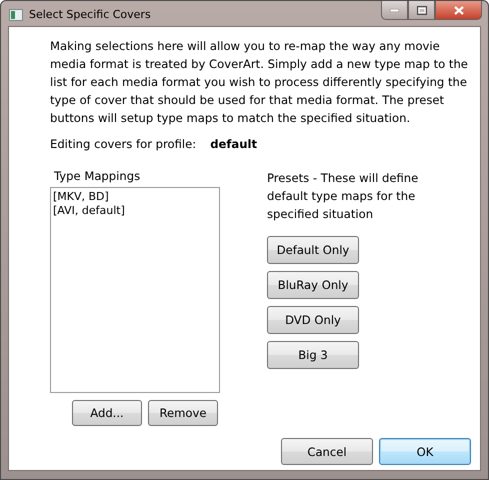  I want to click on profile-label: Editing covers for profile:, so click(123, 144).